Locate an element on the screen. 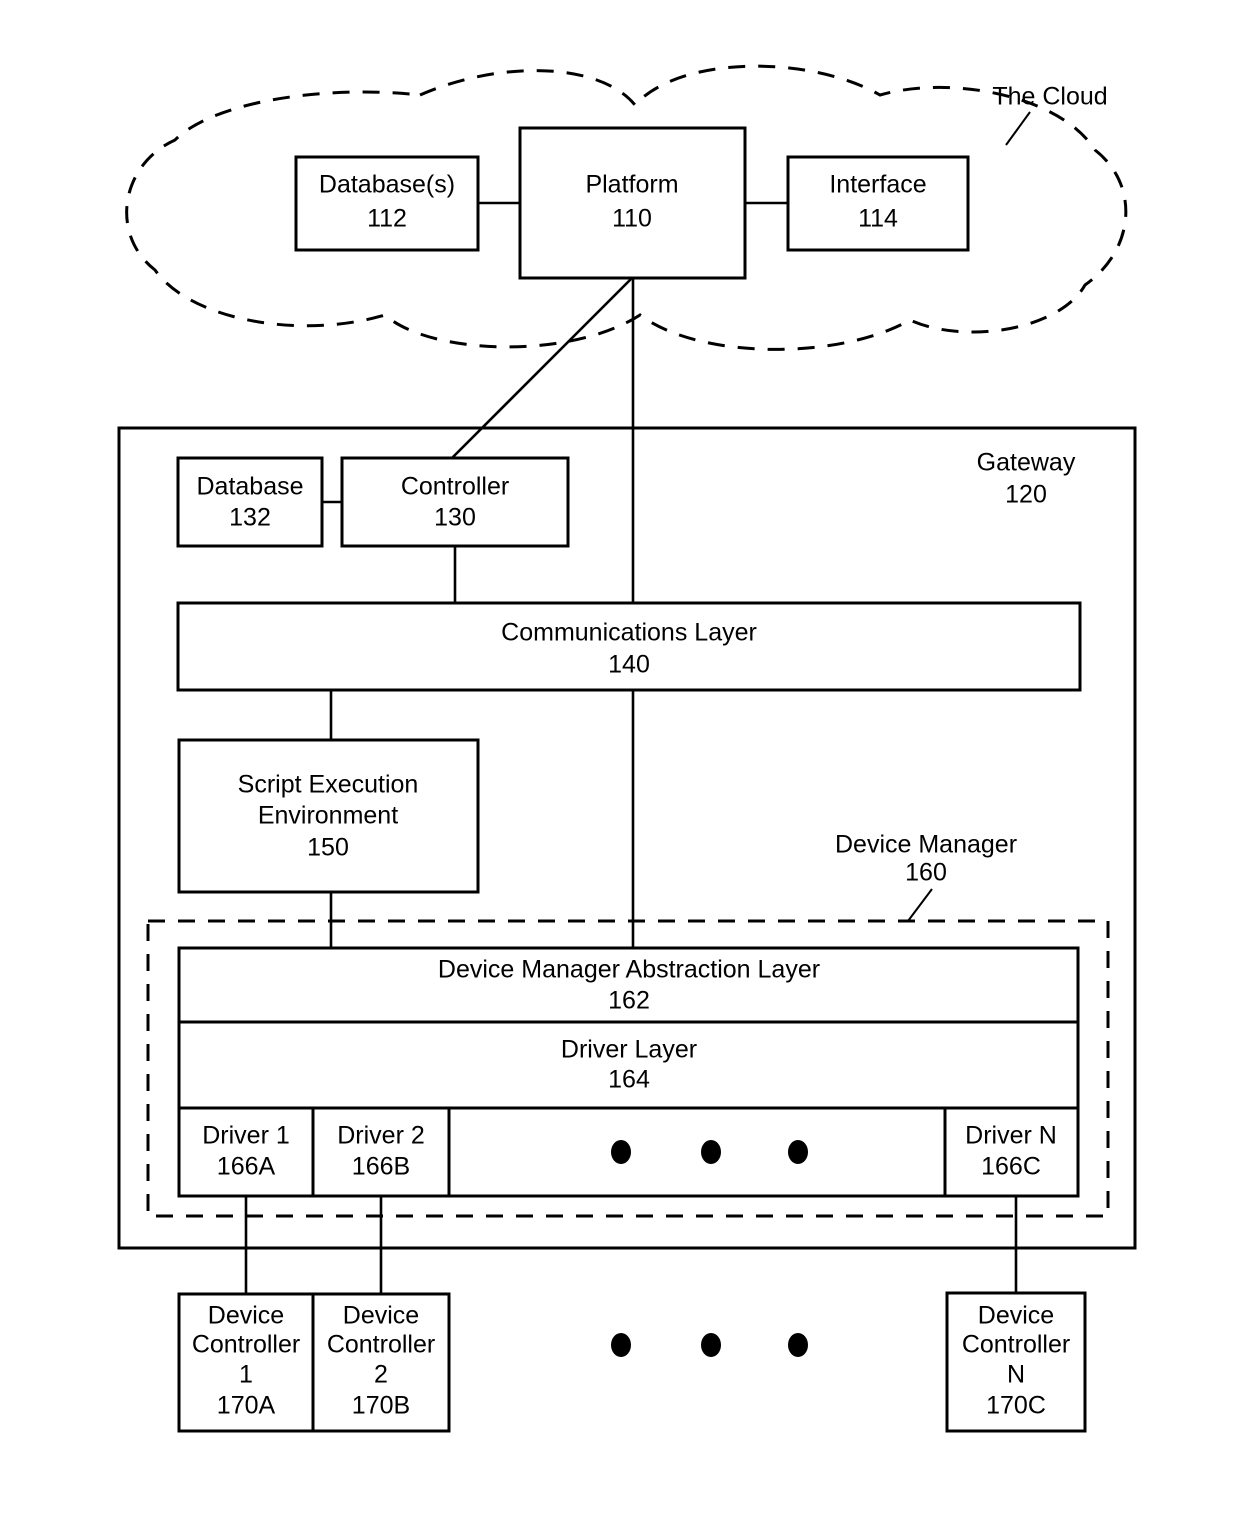 This screenshot has width=1240, height=1531. driver-n-title: Driver N is located at coordinates (1011, 1136).